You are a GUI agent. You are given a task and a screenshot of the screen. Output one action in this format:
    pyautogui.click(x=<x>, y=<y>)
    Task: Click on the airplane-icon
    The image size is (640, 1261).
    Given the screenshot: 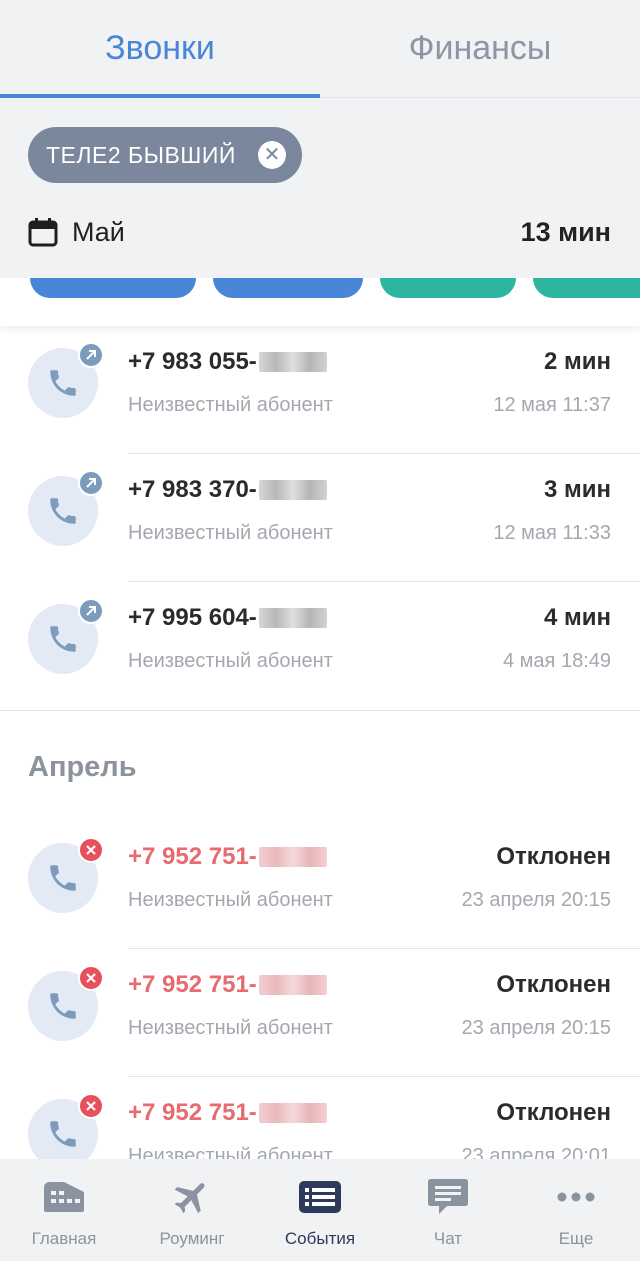 What is the action you would take?
    pyautogui.click(x=192, y=1197)
    